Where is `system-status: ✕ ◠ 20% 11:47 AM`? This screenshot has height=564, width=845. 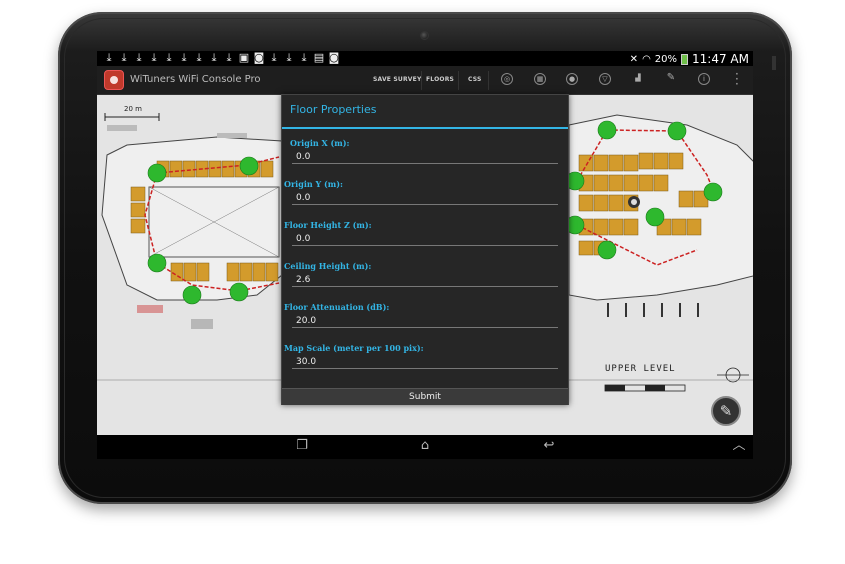
system-status: ✕ ◠ 20% 11:47 AM is located at coordinates (689, 59).